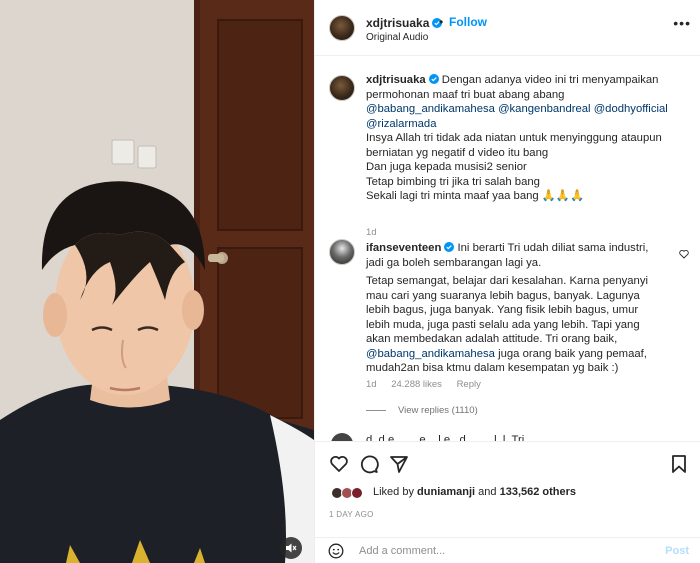  Describe the element at coordinates (468, 22) in the screenshot. I see `follow-button: Follow` at that location.